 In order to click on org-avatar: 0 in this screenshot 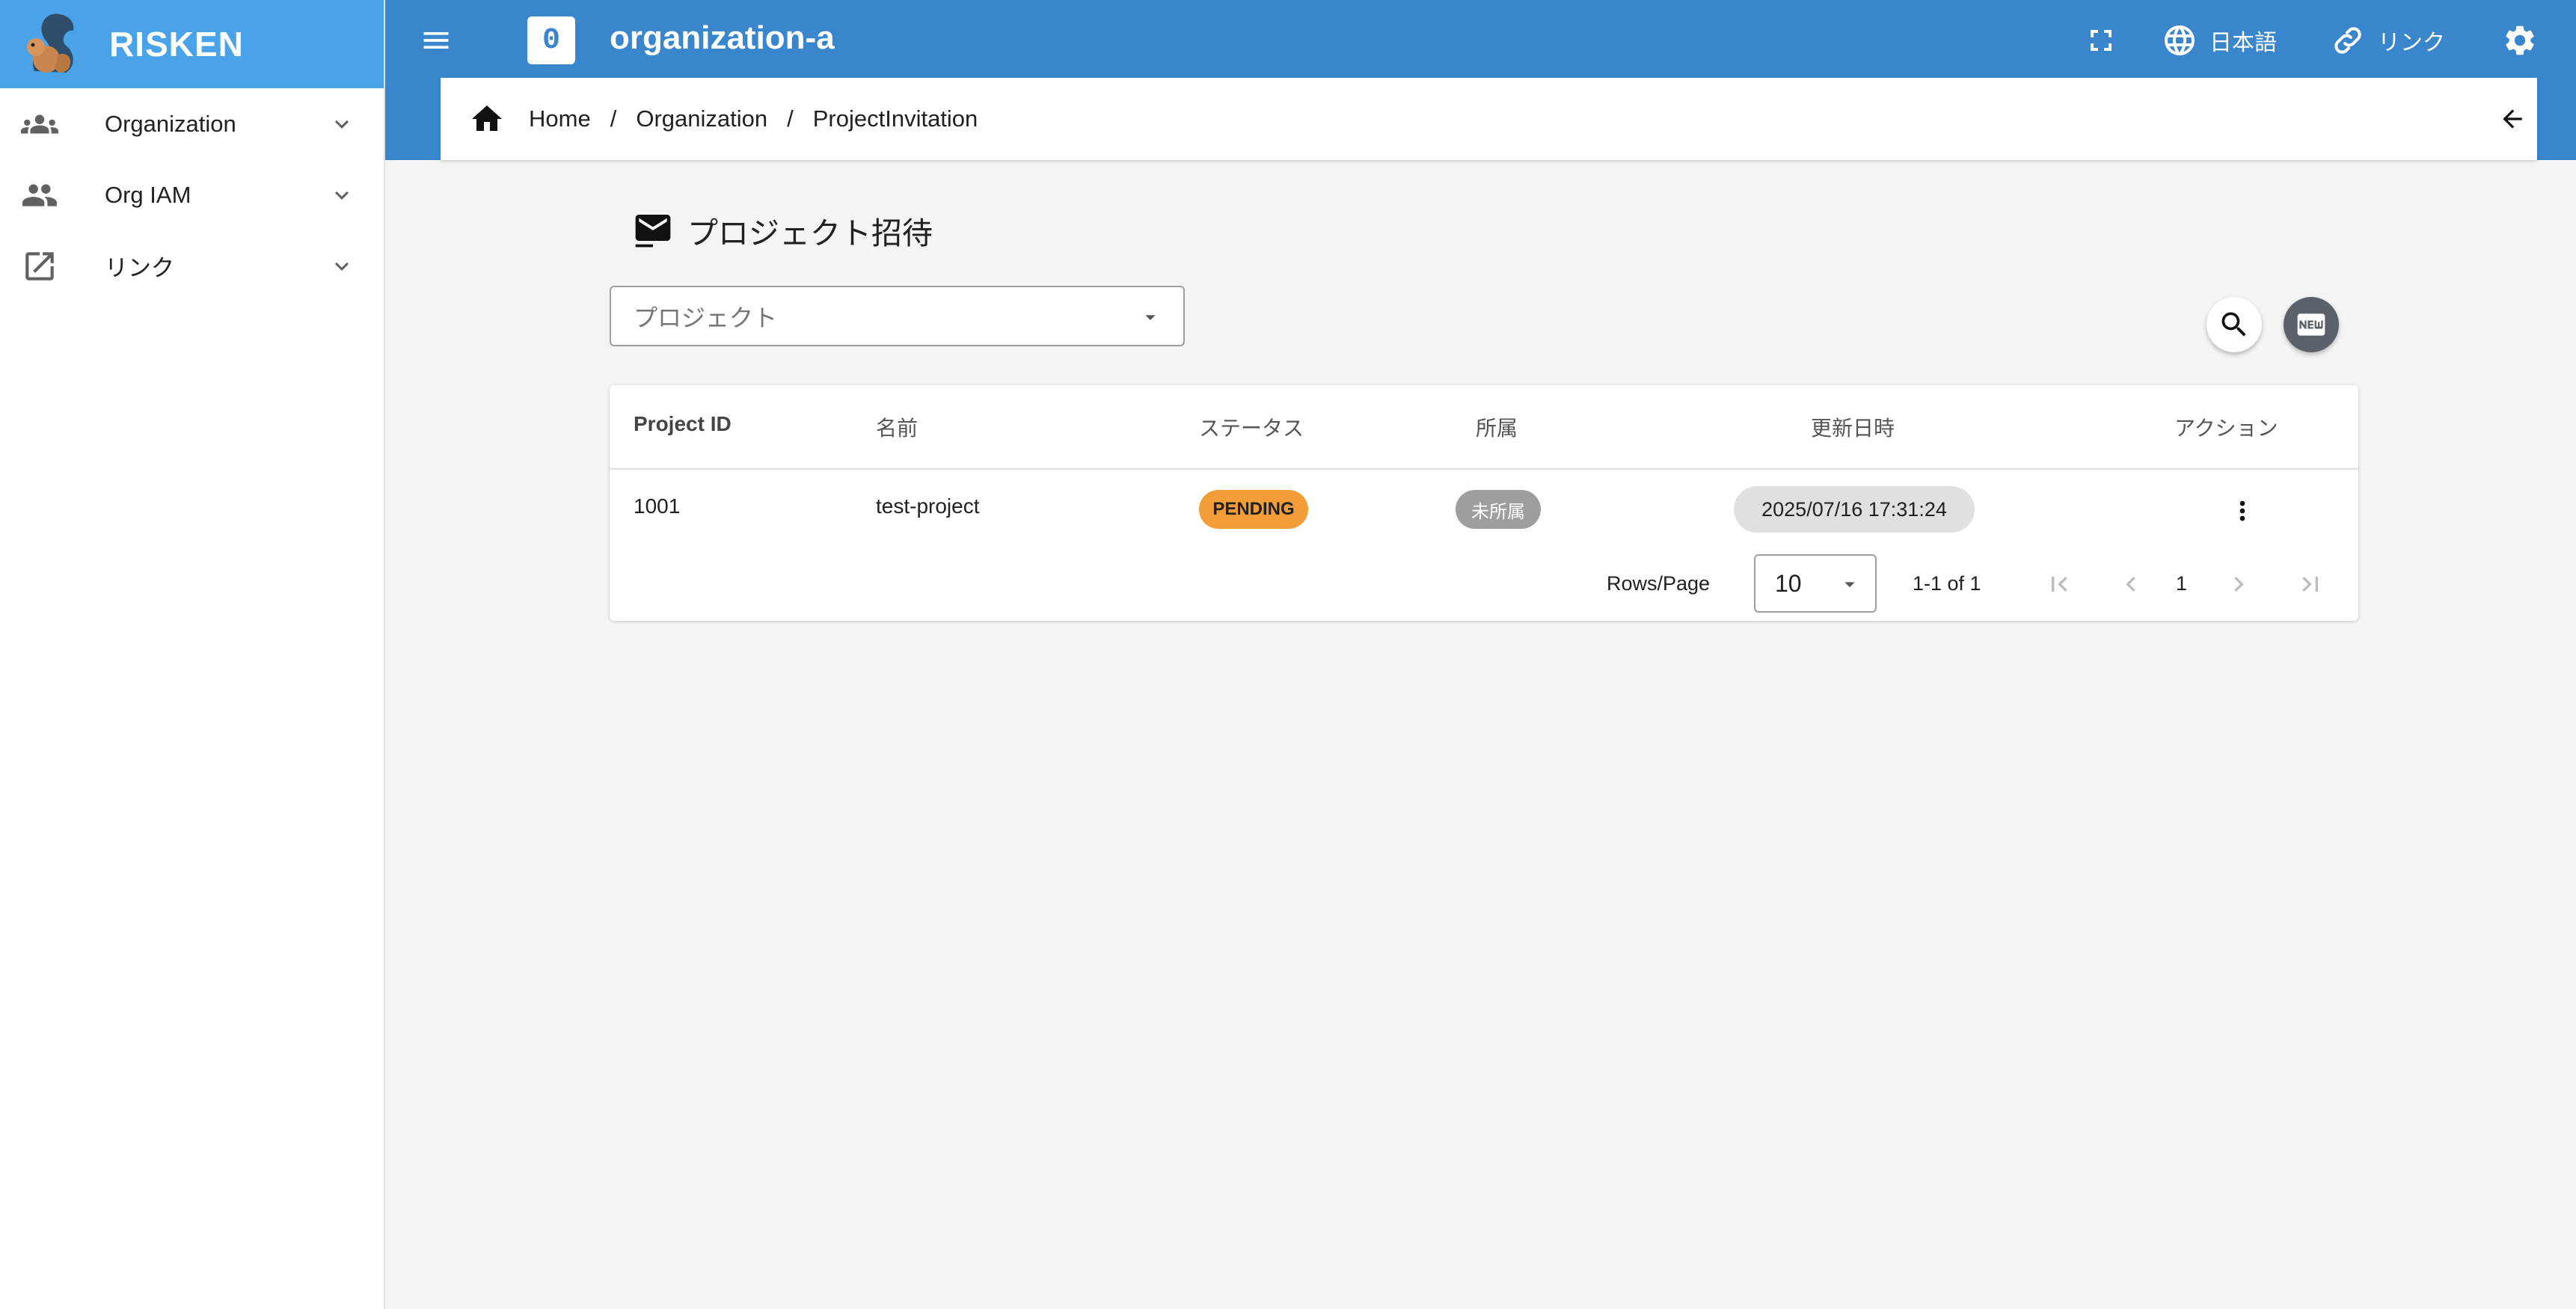, I will do `click(551, 40)`.